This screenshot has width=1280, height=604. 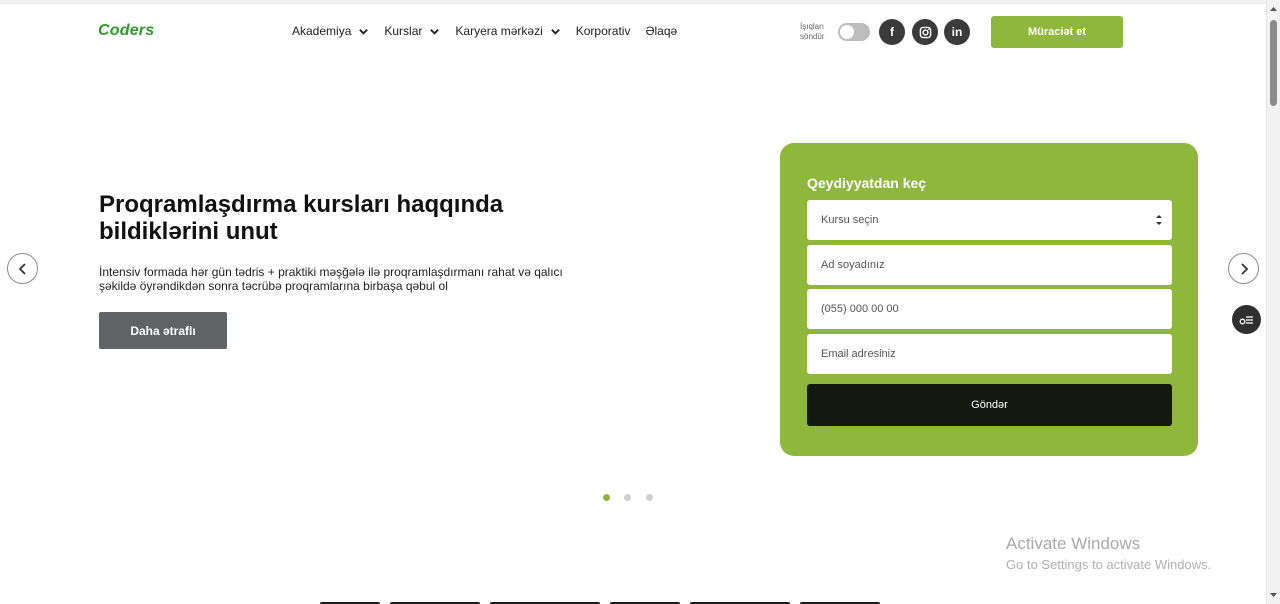 I want to click on lights-off-label: İşıqları söndür, so click(x=812, y=32).